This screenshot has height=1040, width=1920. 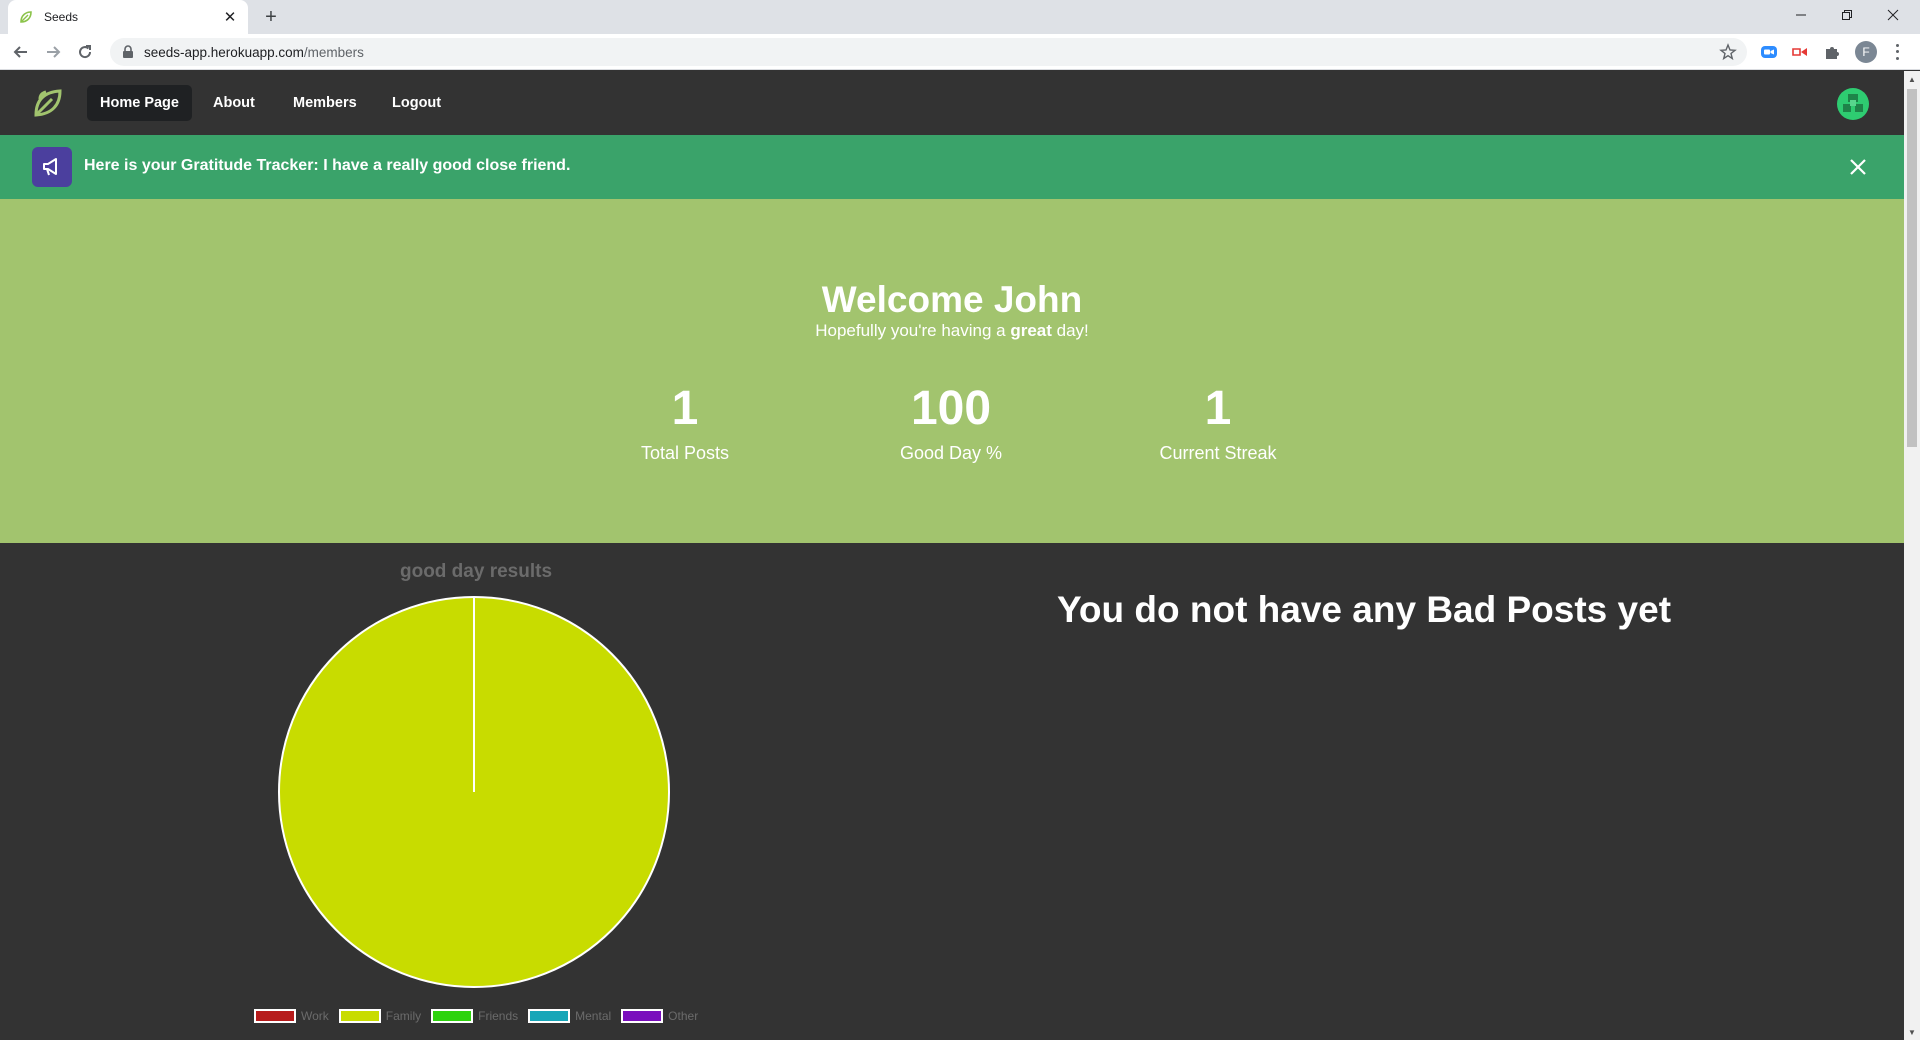 What do you see at coordinates (1912, 79) in the screenshot?
I see `scroll-up-arrow-icon: ▲` at bounding box center [1912, 79].